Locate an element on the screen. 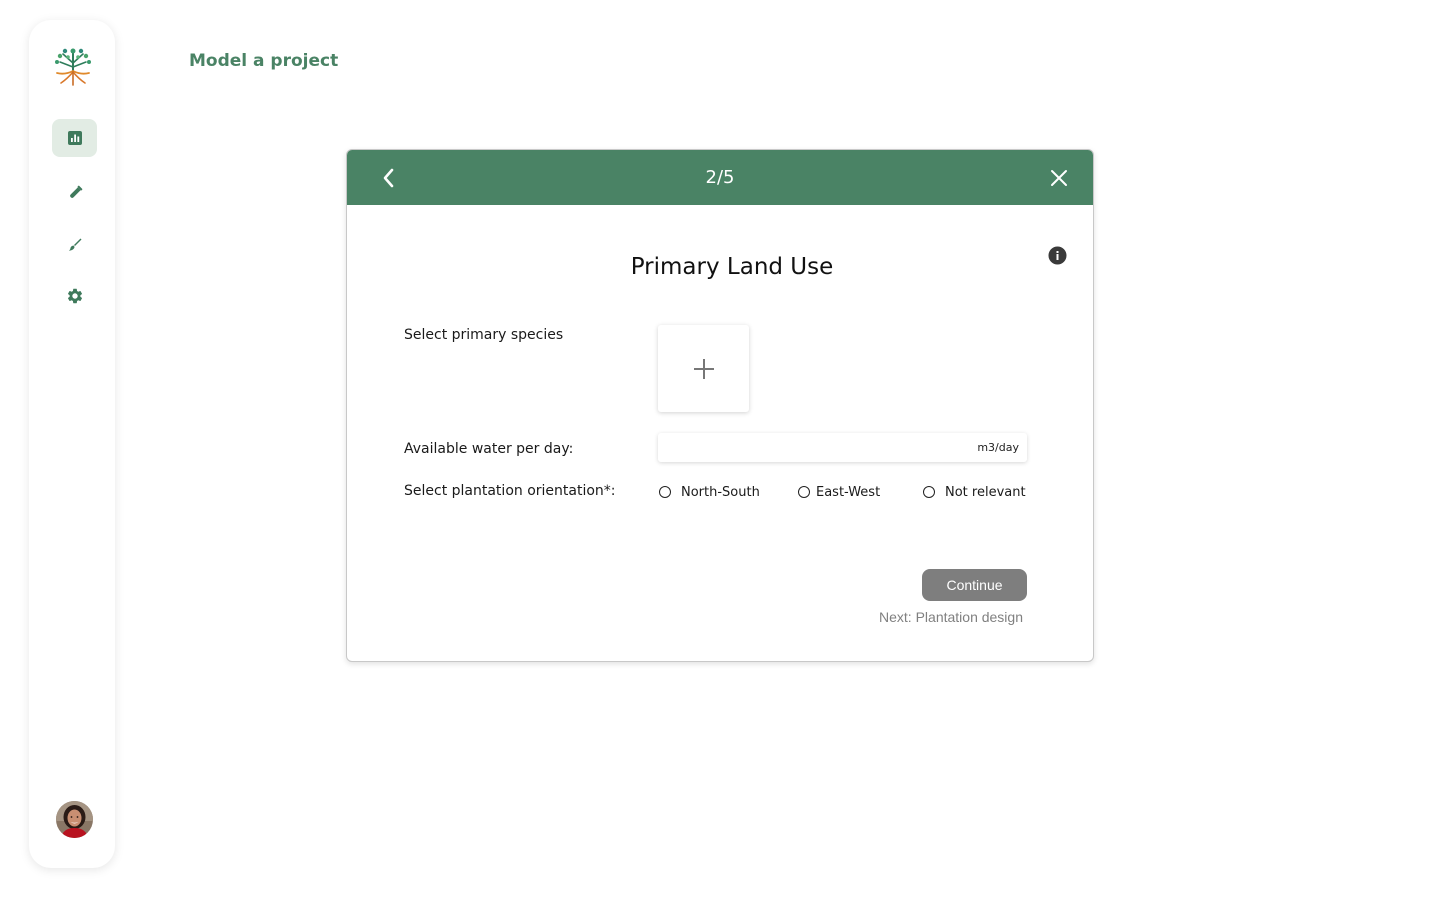 Image resolution: width=1440 pixels, height=900 pixels. sidebar-item-design is located at coordinates (74, 245).